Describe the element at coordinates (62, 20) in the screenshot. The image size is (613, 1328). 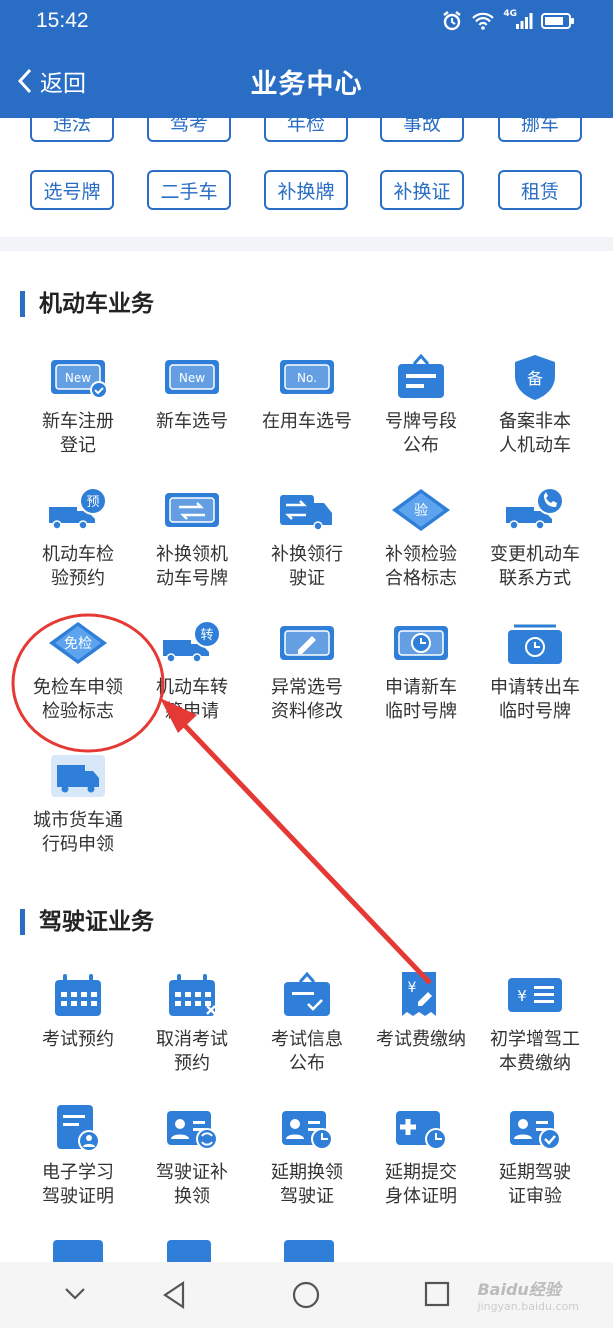
I see `status-time: 15:42` at that location.